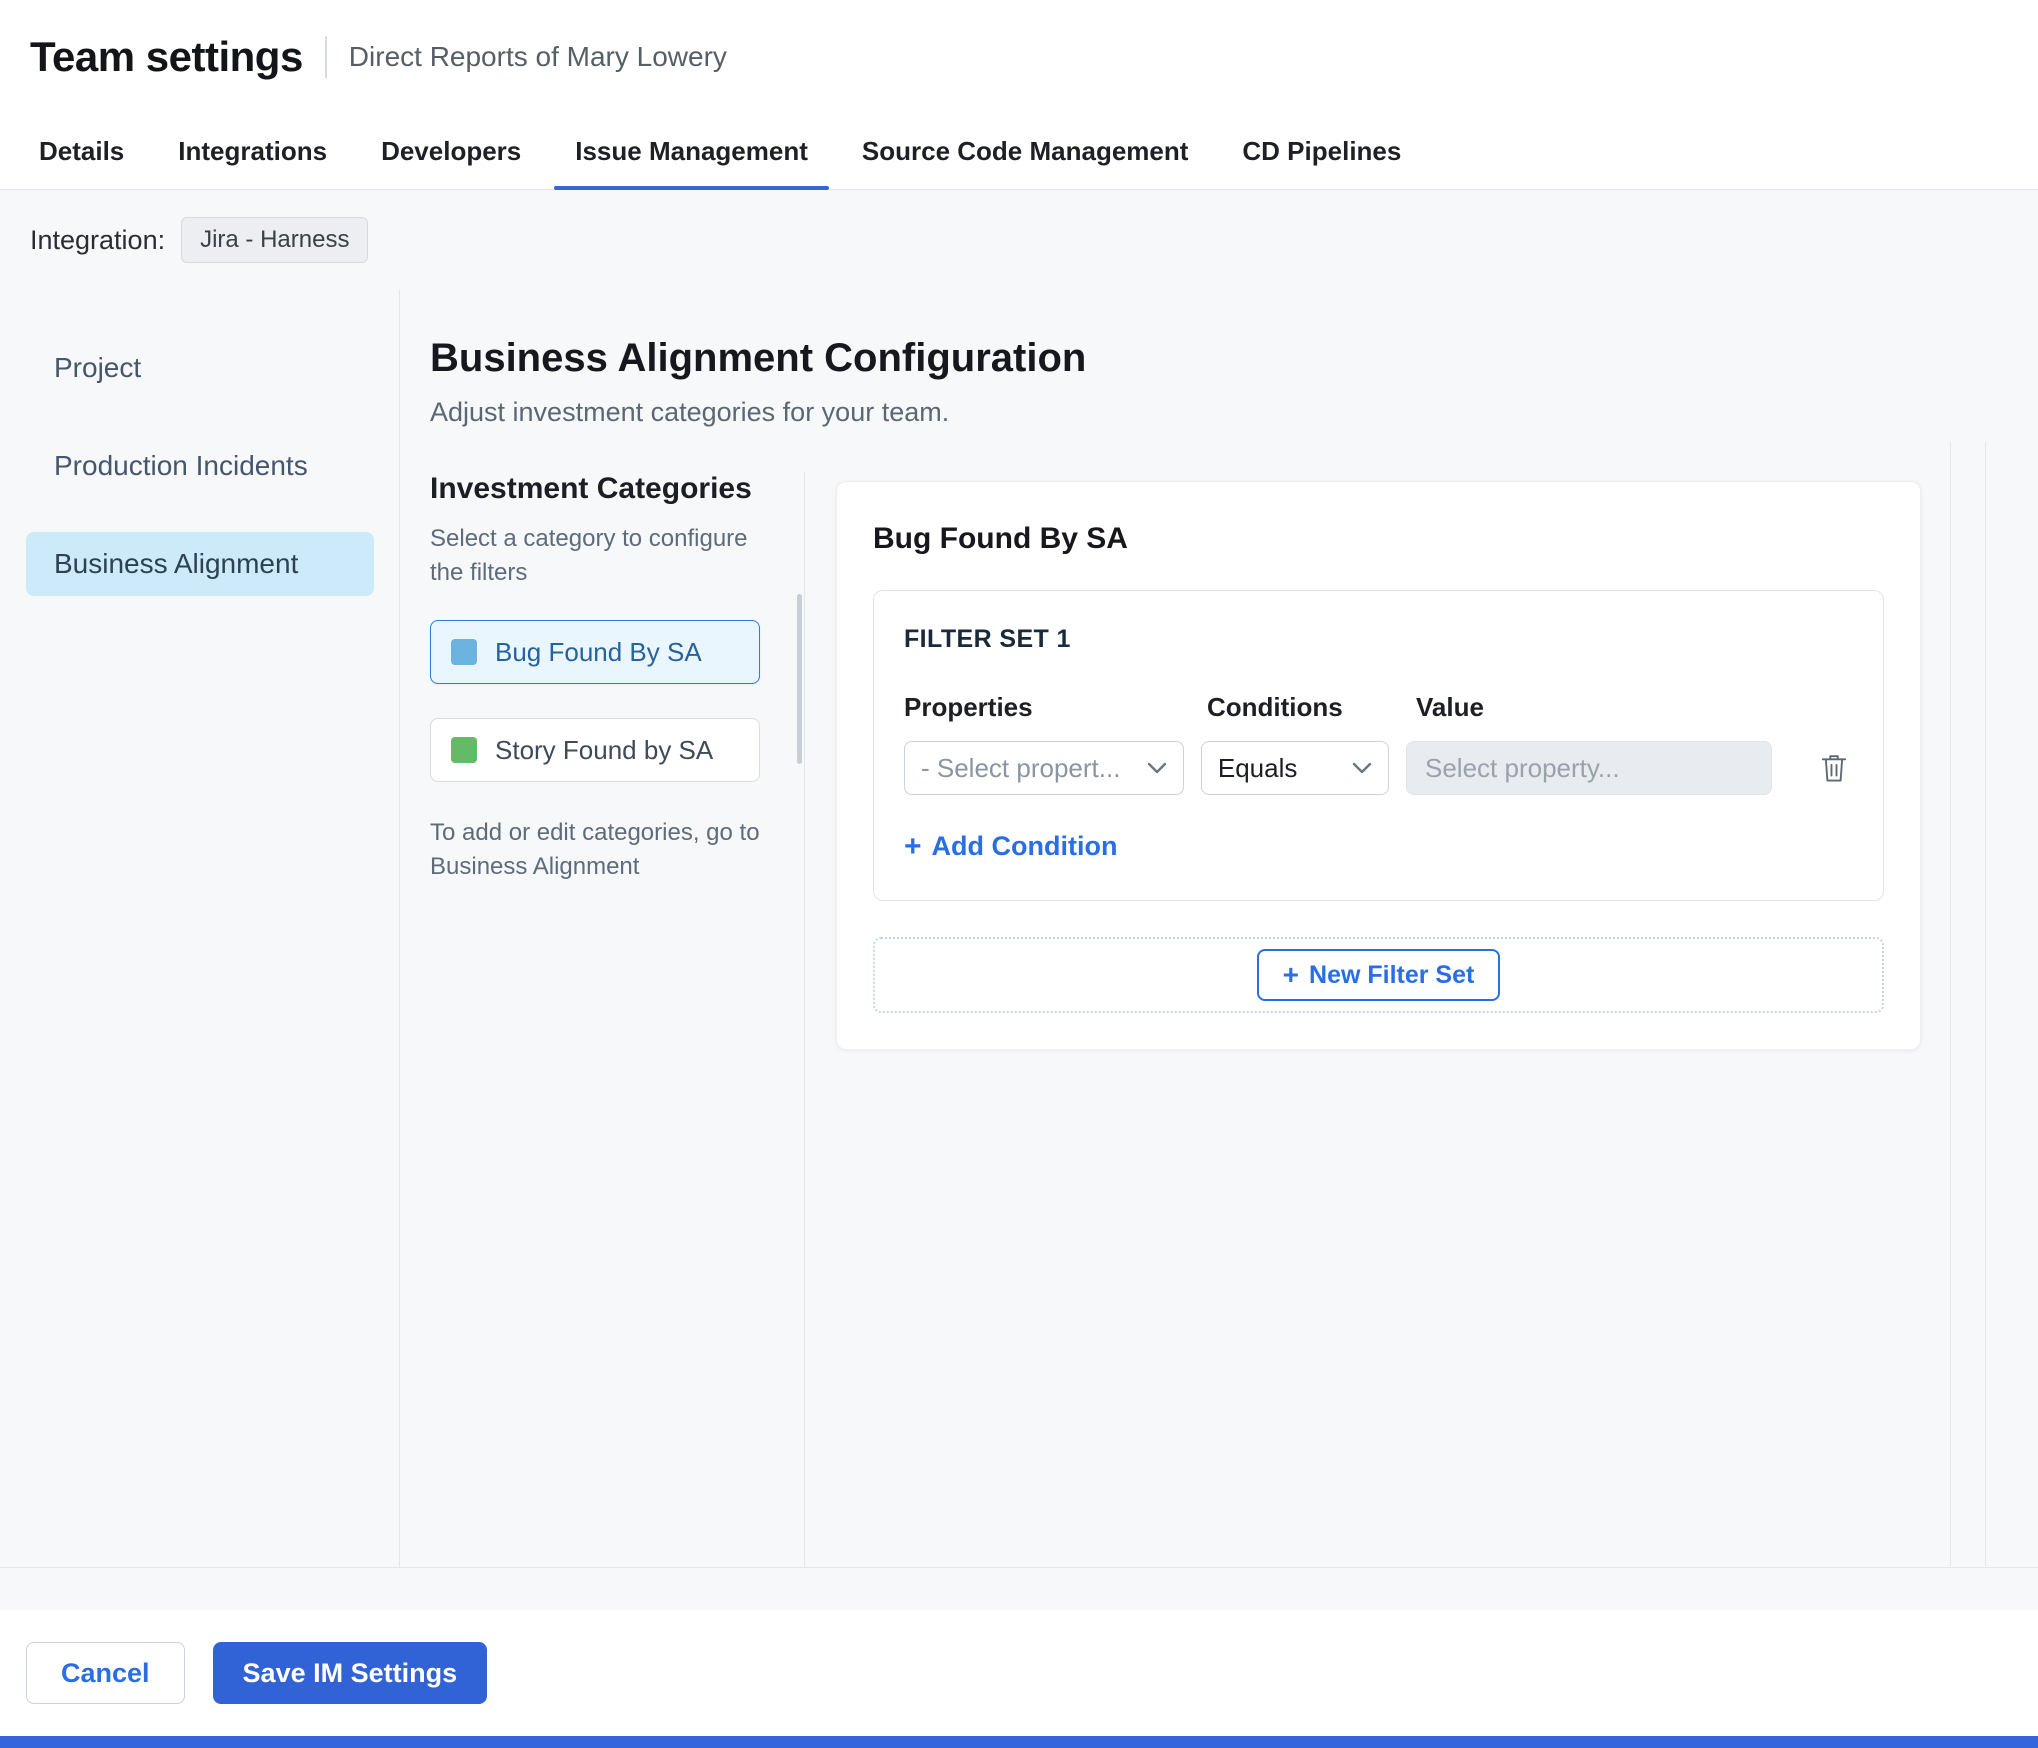 This screenshot has width=2038, height=1748. I want to click on sidebar-item-project: Project, so click(200, 368).